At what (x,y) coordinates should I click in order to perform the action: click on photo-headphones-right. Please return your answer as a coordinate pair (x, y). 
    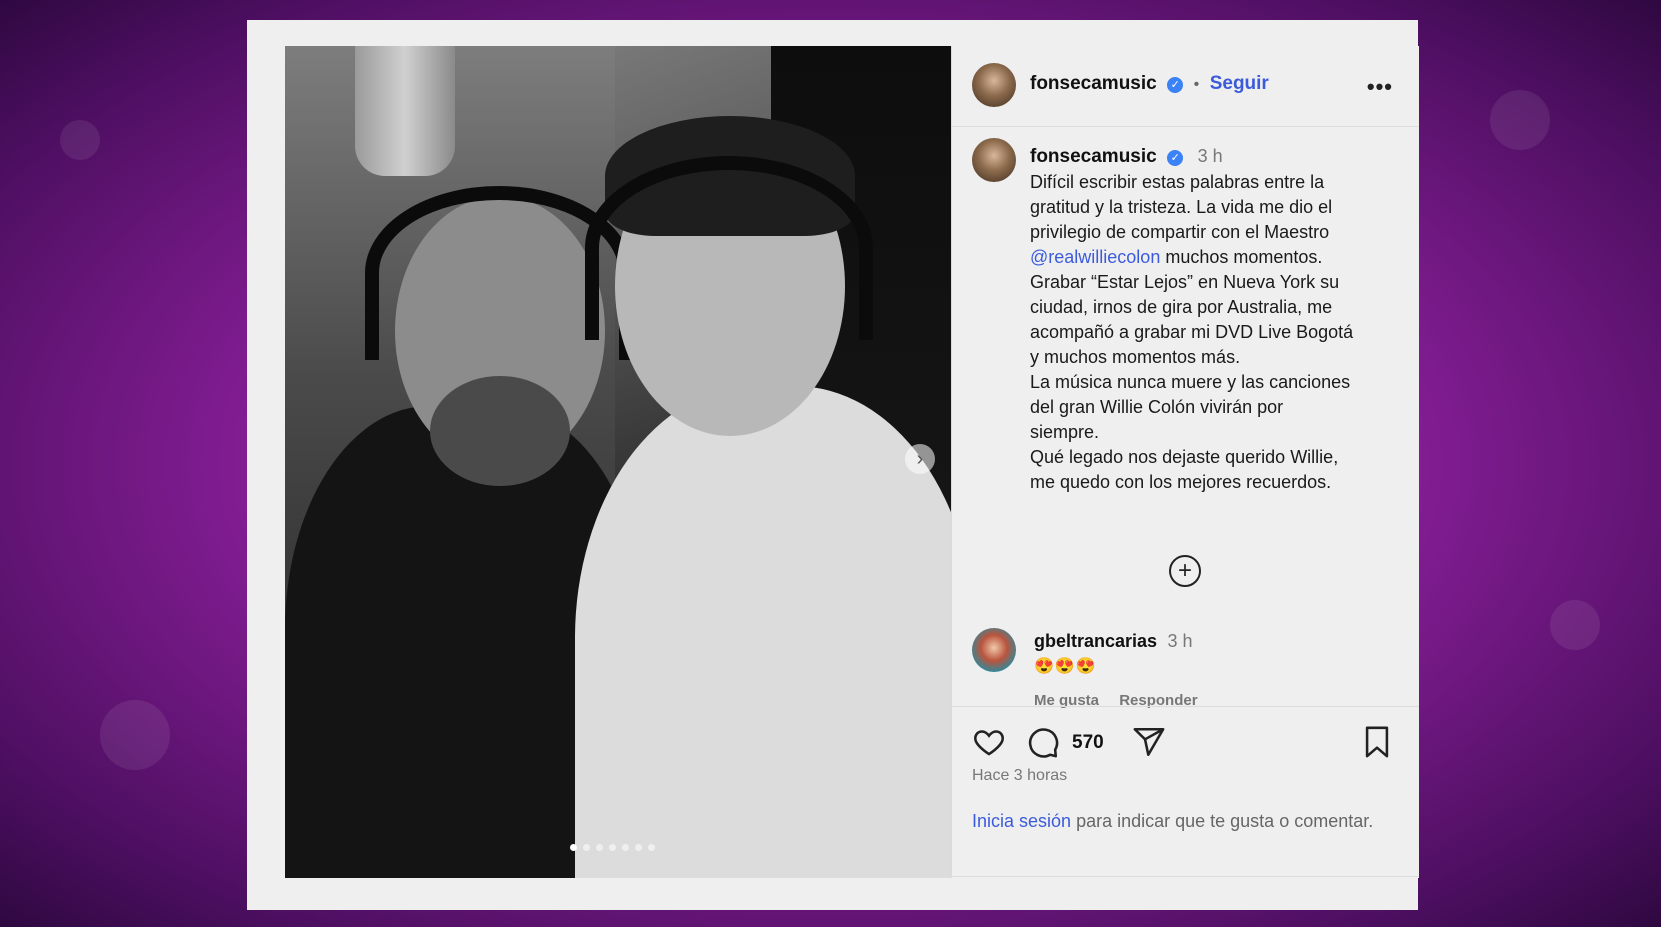
    Looking at the image, I should click on (729, 248).